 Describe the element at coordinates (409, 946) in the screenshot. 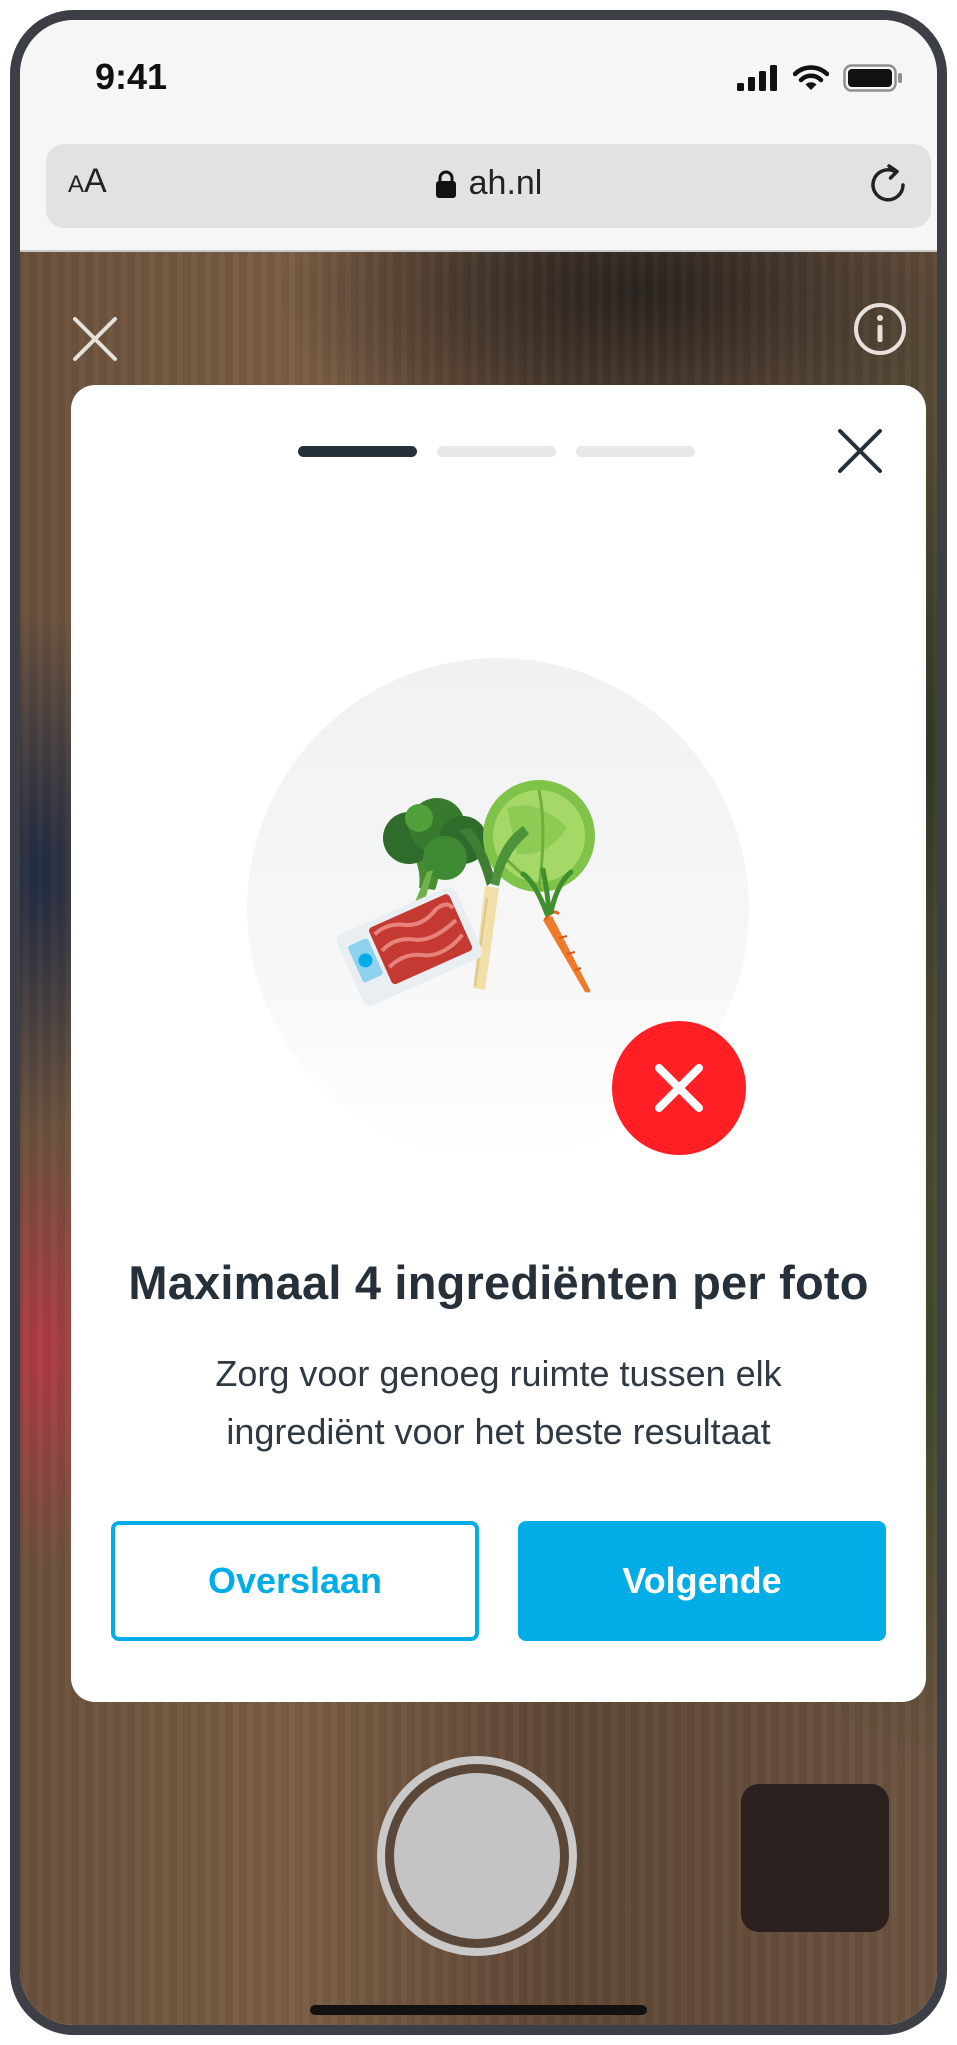

I see `minced-meat-package-icon` at that location.